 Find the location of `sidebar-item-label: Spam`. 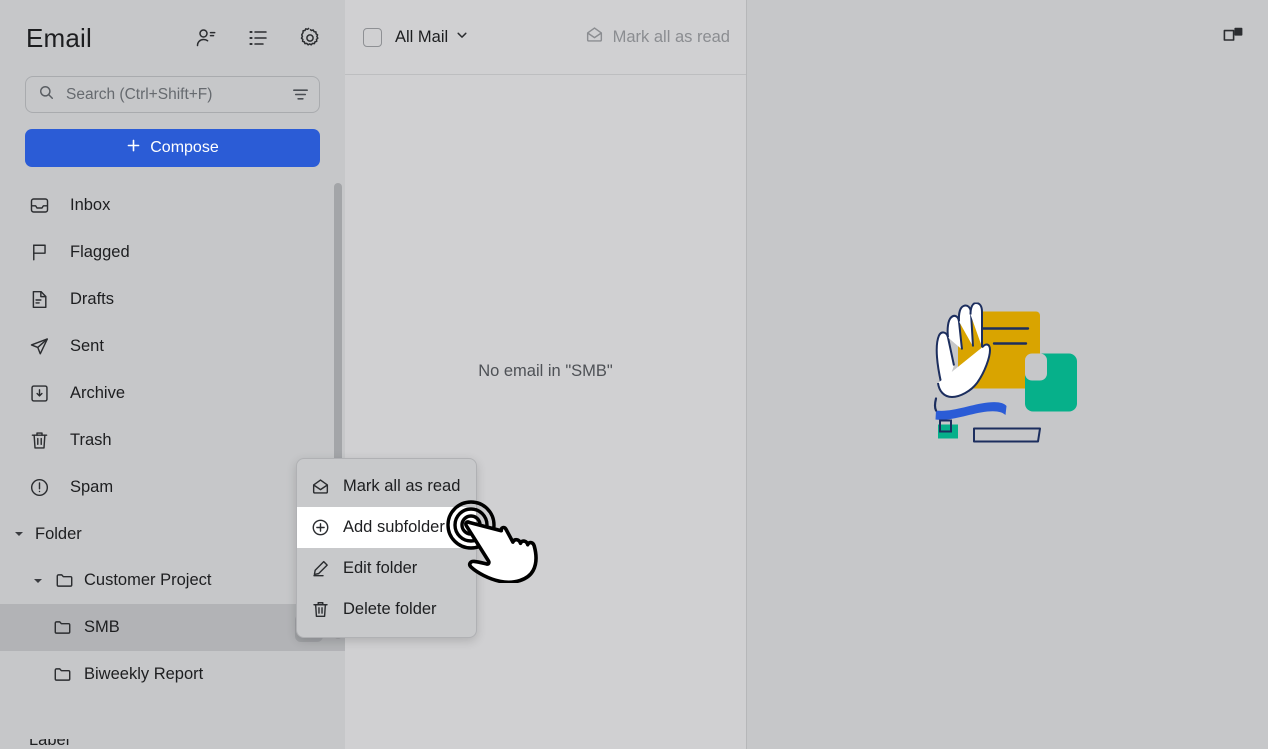

sidebar-item-label: Spam is located at coordinates (92, 487).